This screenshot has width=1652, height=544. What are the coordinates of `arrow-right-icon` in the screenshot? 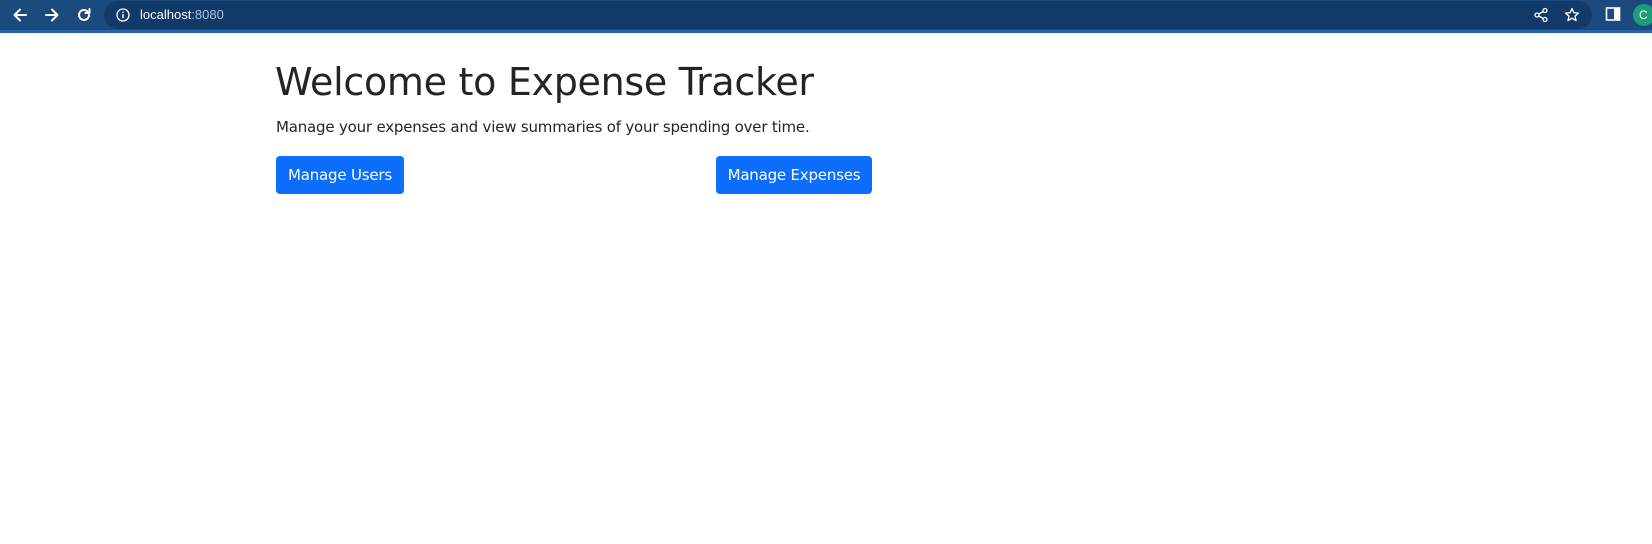 It's located at (52, 15).